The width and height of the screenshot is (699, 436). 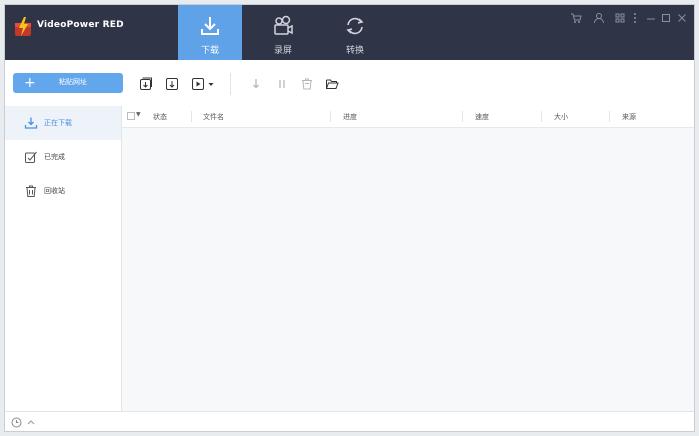 I want to click on resume-icon, so click(x=256, y=84).